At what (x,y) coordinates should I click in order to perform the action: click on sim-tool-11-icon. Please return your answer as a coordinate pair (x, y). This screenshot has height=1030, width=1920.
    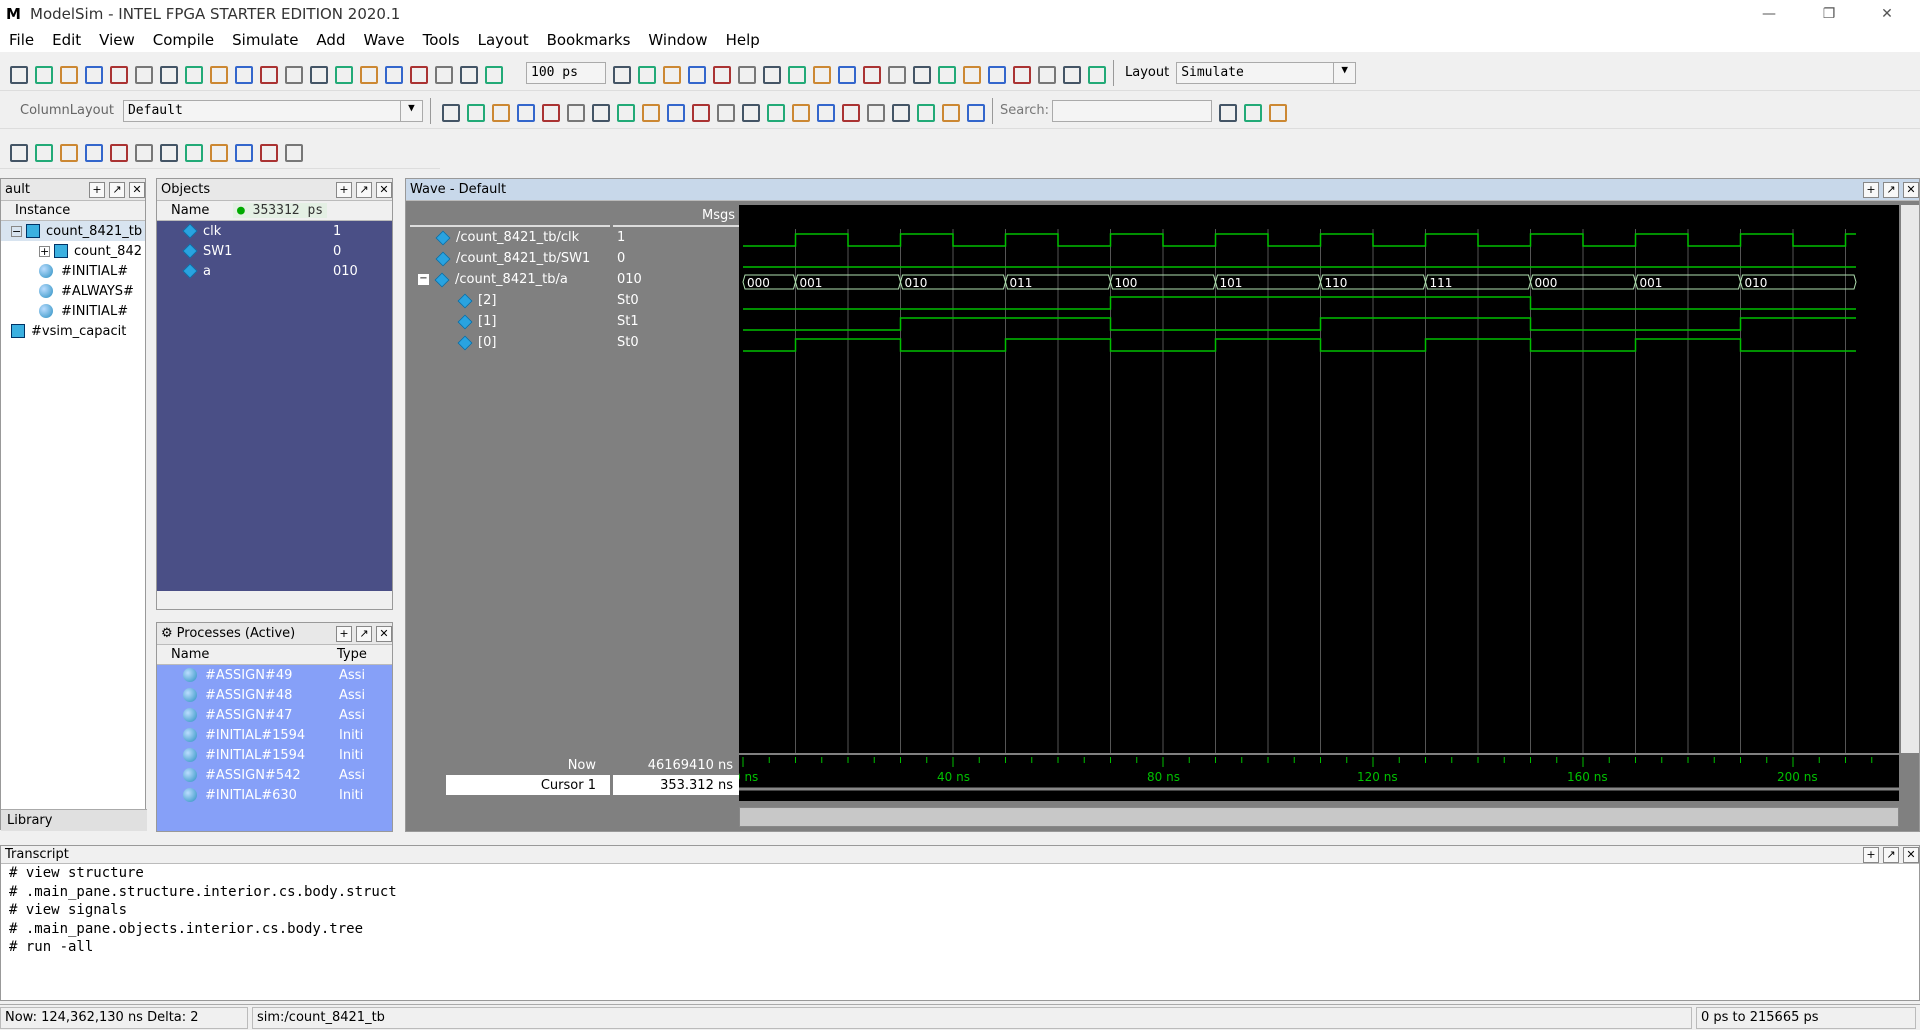
    Looking at the image, I should click on (870, 73).